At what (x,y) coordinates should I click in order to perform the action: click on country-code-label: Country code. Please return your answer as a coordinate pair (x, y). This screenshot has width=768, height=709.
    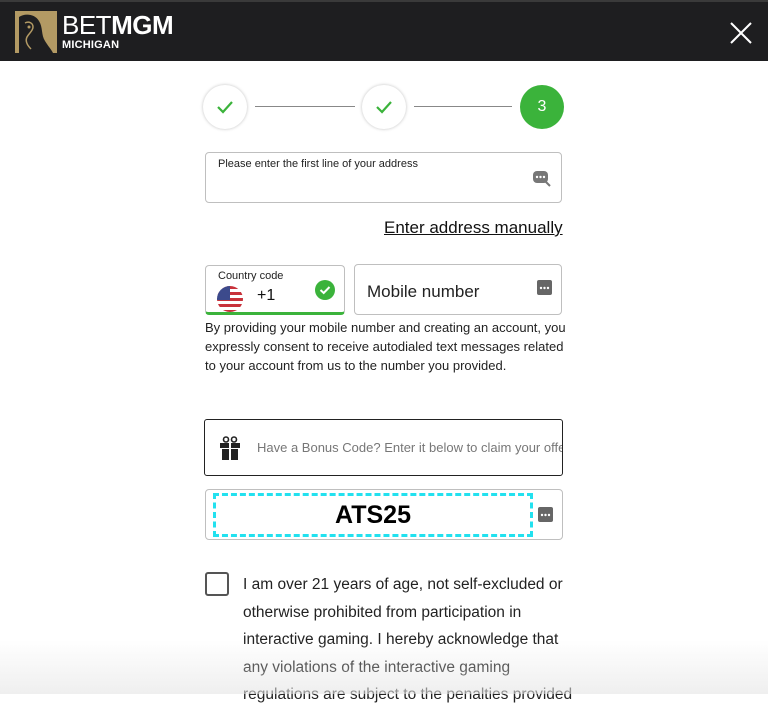
    Looking at the image, I should click on (251, 276).